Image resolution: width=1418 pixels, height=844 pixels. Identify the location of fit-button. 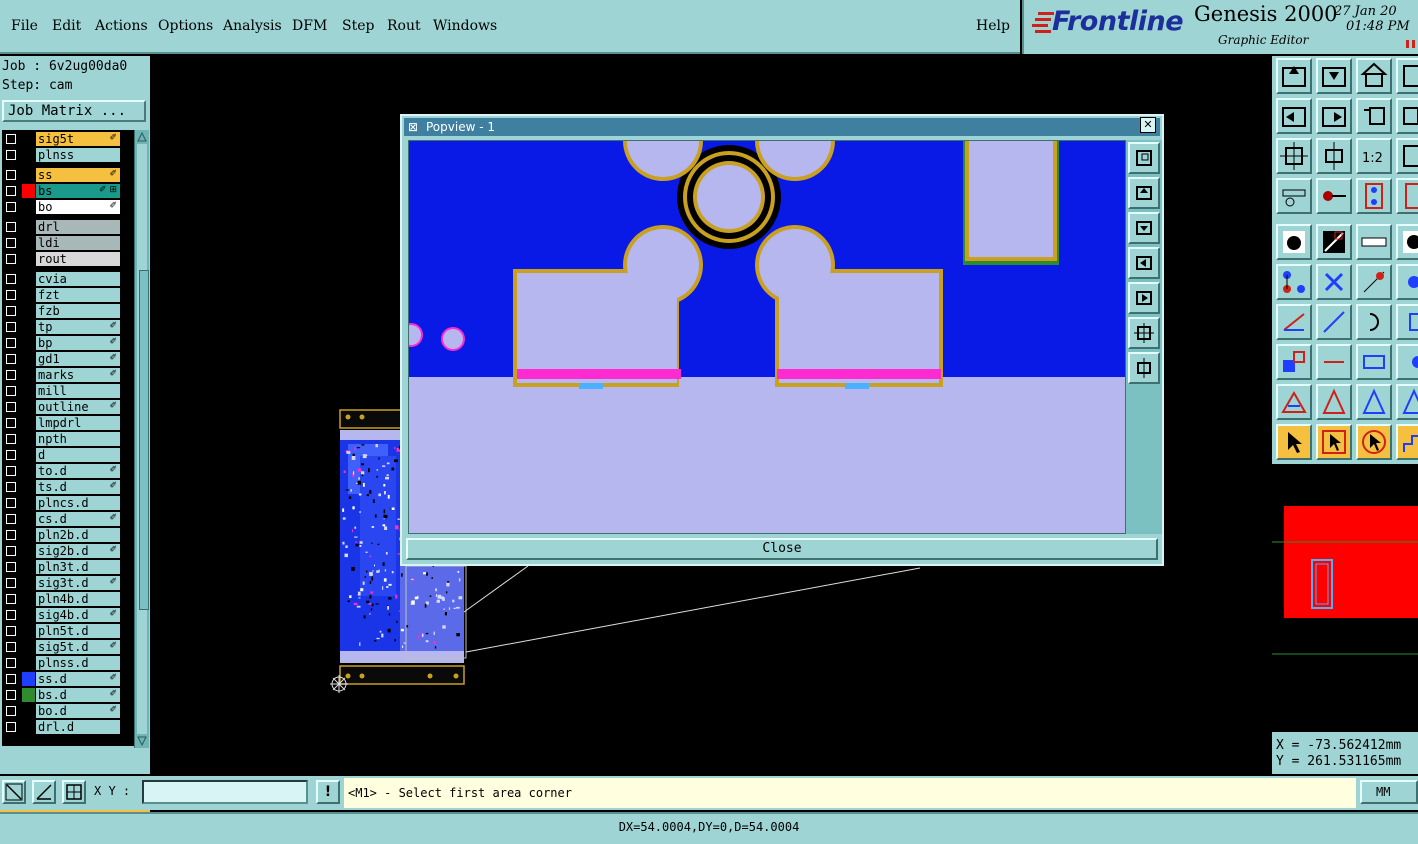
(1294, 156).